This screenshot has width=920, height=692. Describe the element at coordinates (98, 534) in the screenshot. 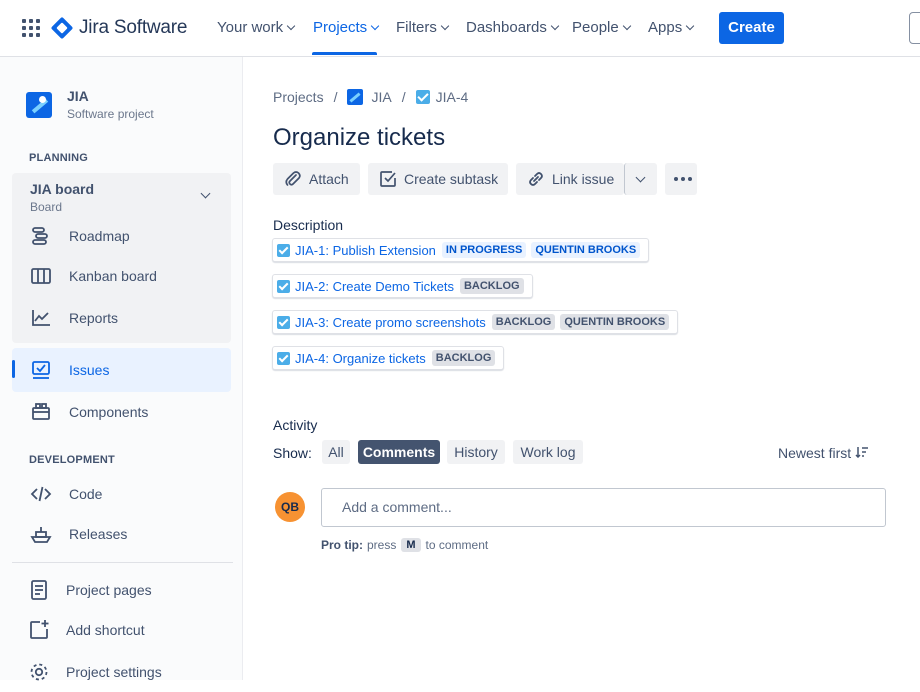

I see `sidebar-item-label: Releases` at that location.